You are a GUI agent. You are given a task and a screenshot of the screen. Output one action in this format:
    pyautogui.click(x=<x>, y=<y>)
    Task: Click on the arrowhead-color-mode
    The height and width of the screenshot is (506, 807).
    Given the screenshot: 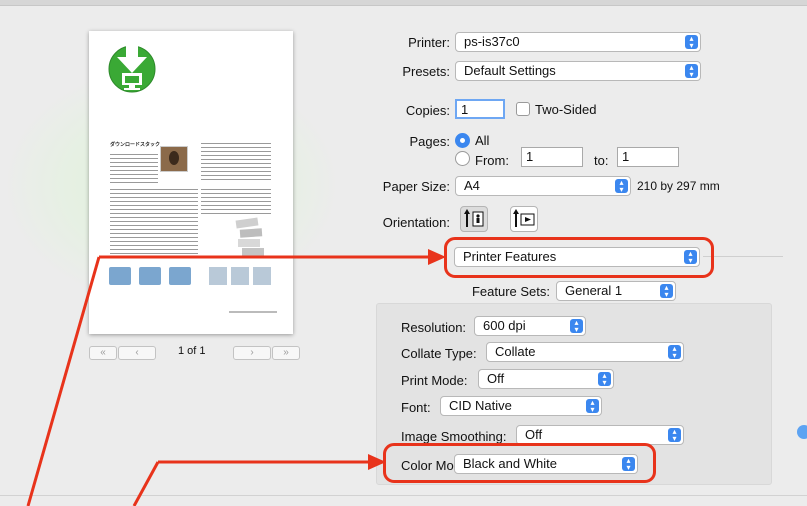 What is the action you would take?
    pyautogui.click(x=377, y=462)
    